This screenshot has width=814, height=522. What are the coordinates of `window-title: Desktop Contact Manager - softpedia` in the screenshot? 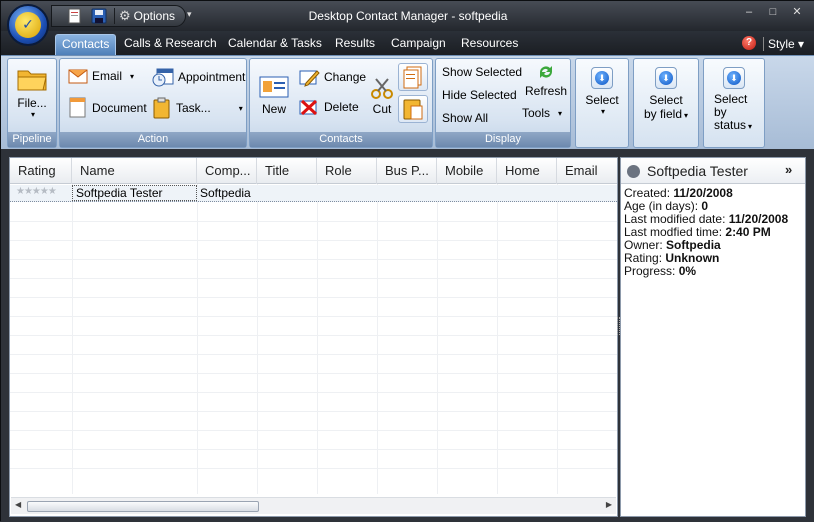 It's located at (408, 16).